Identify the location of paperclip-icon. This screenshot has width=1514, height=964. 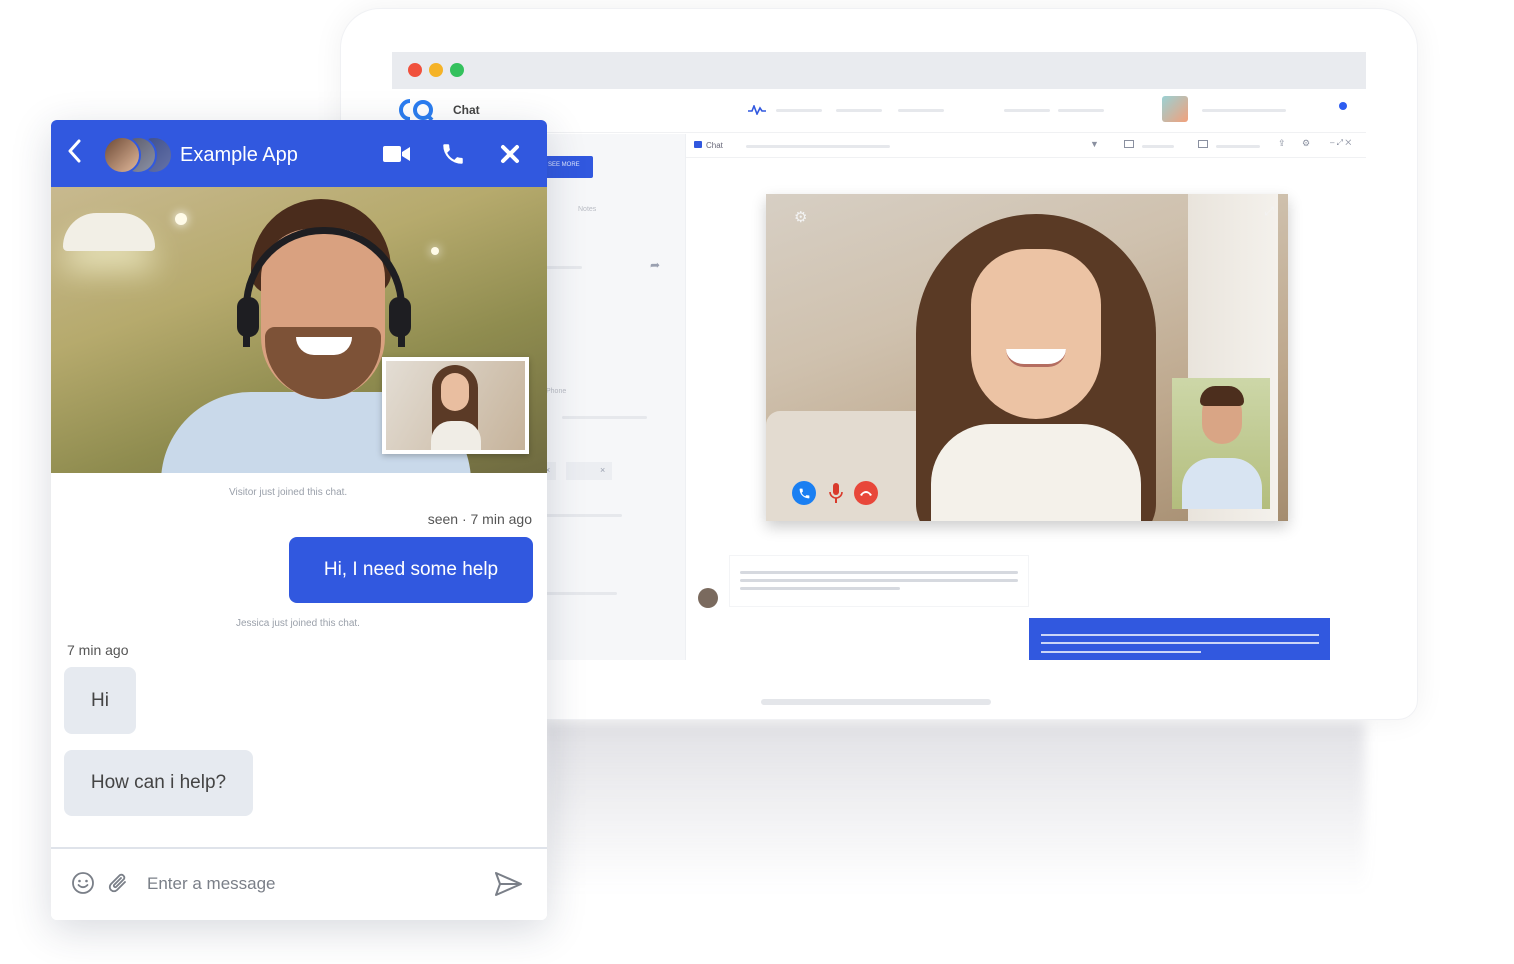
(119, 883).